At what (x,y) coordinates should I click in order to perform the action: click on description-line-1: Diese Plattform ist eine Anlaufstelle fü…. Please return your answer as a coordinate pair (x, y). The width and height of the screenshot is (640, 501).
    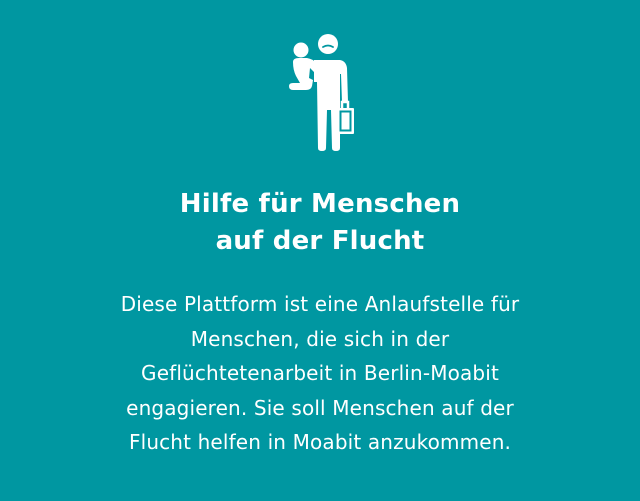
    Looking at the image, I should click on (320, 304).